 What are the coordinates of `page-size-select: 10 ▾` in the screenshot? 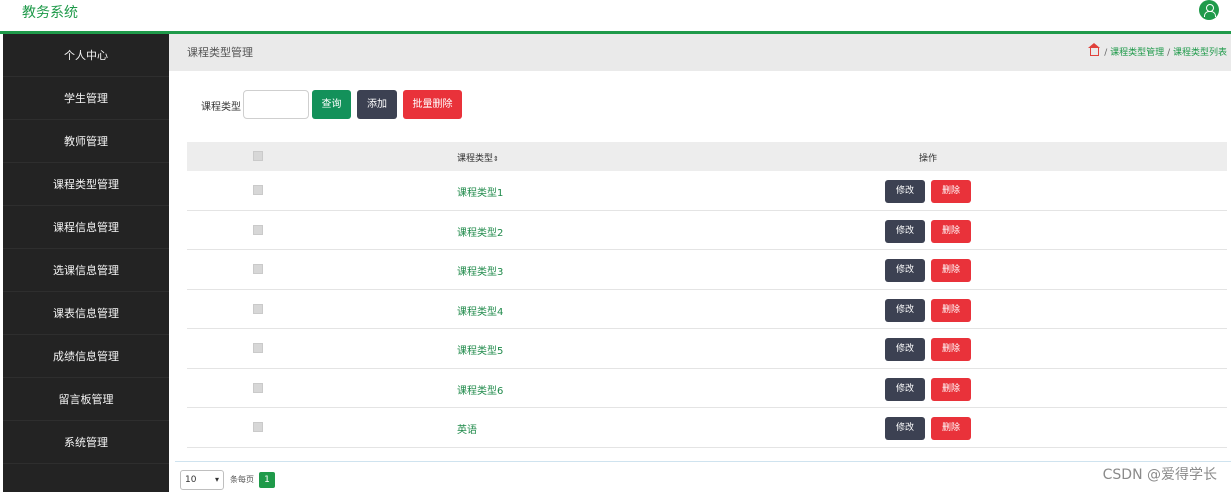 It's located at (202, 480).